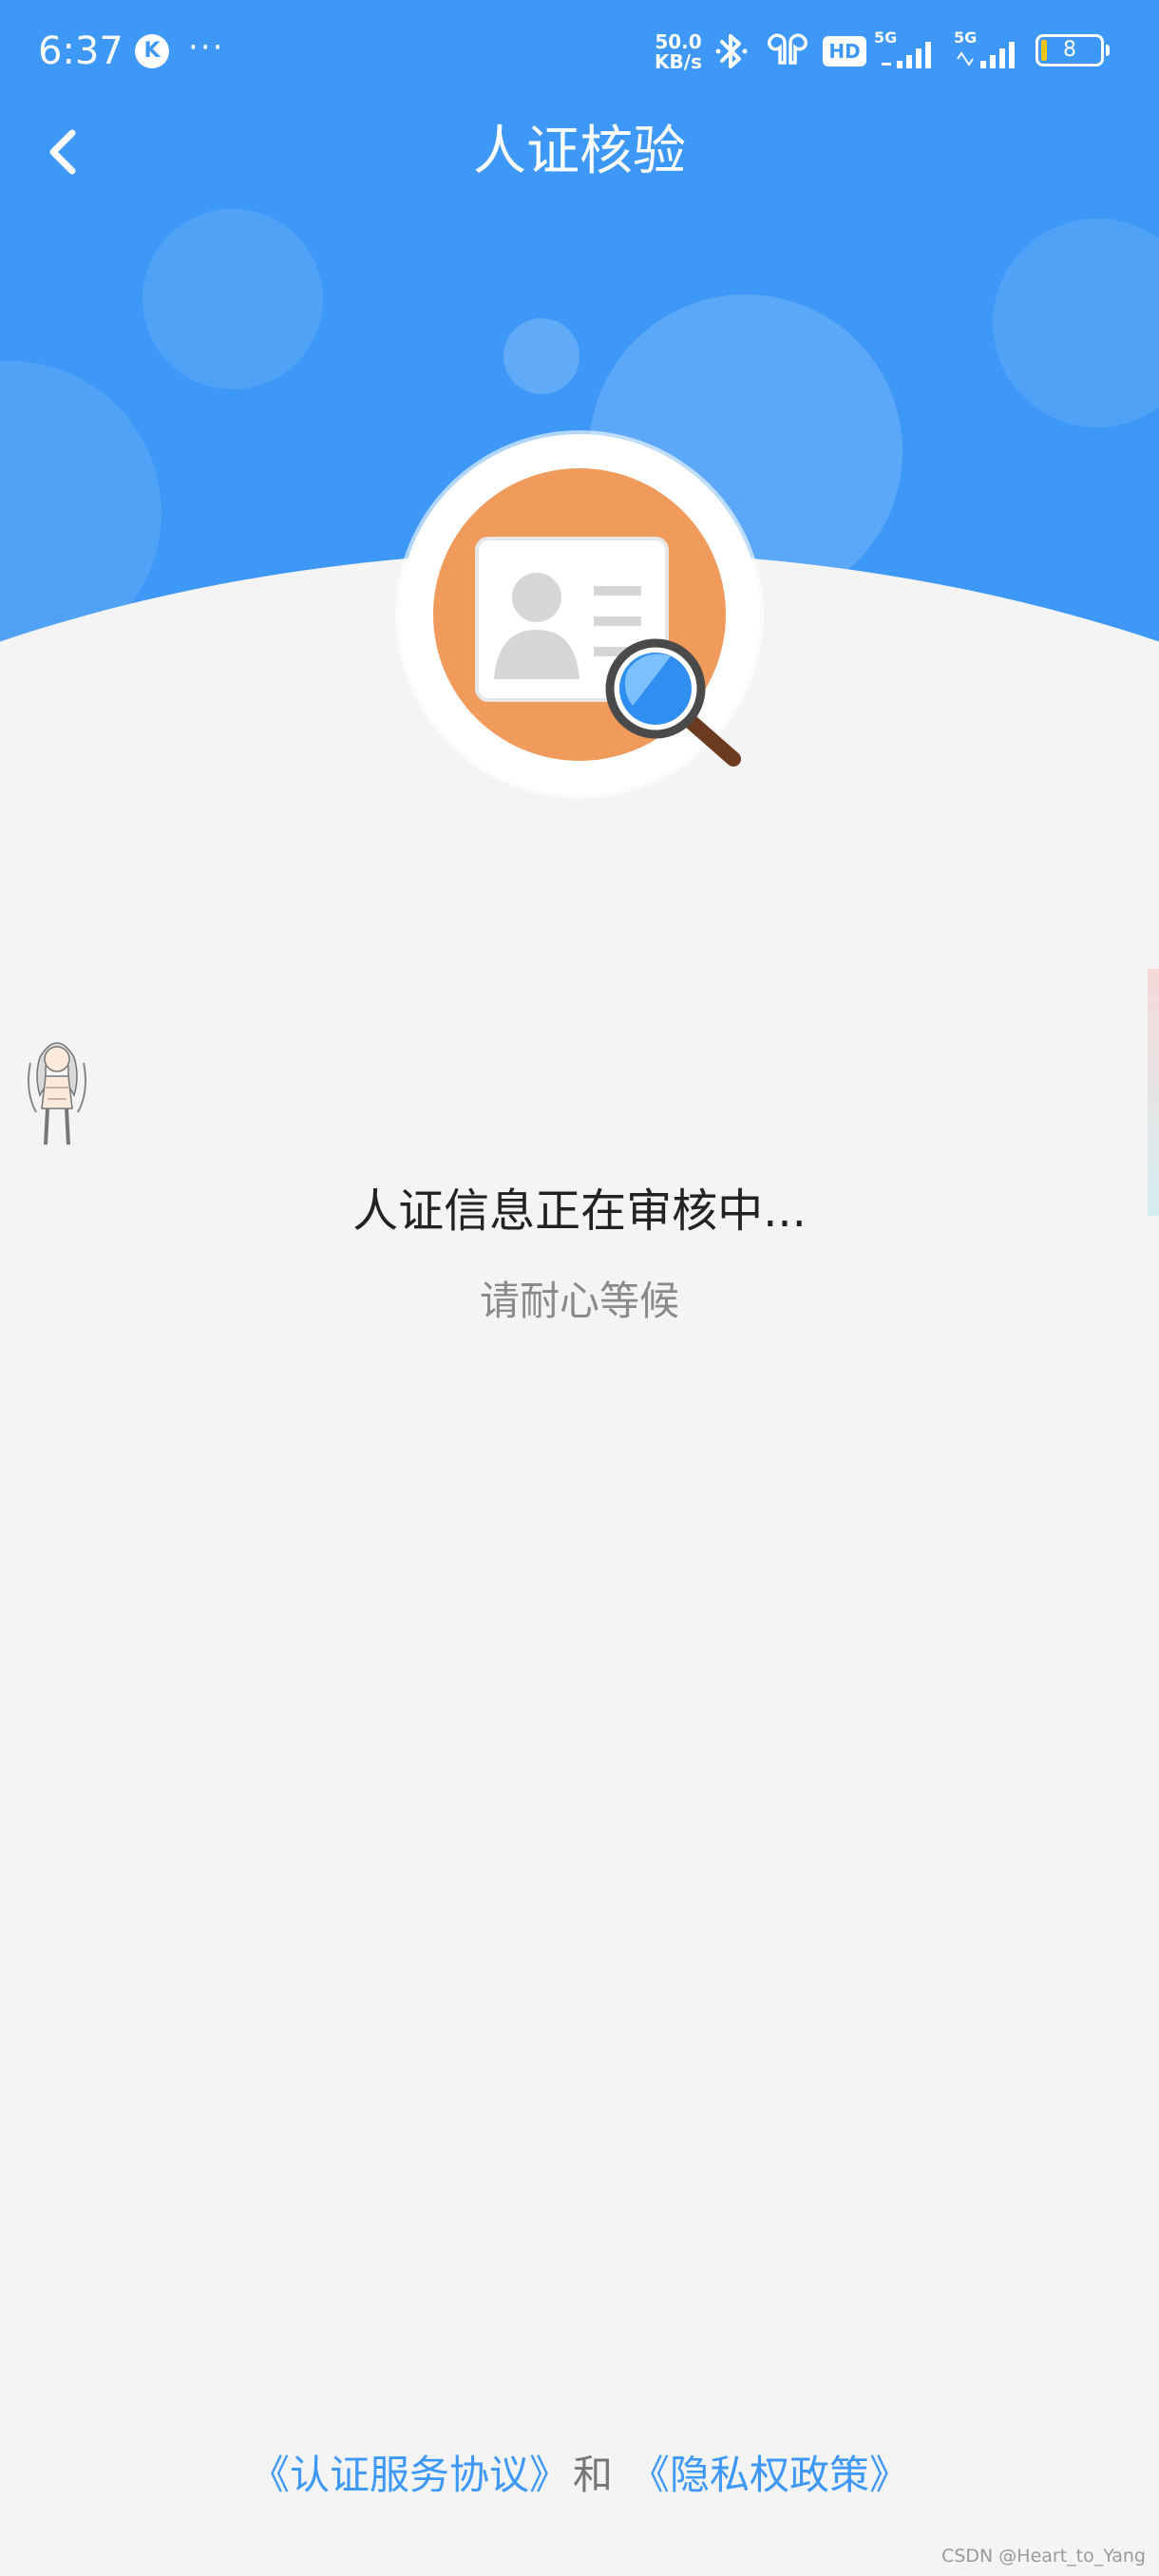 This screenshot has width=1159, height=2576. Describe the element at coordinates (1069, 50) in the screenshot. I see `battery-level: 8` at that location.